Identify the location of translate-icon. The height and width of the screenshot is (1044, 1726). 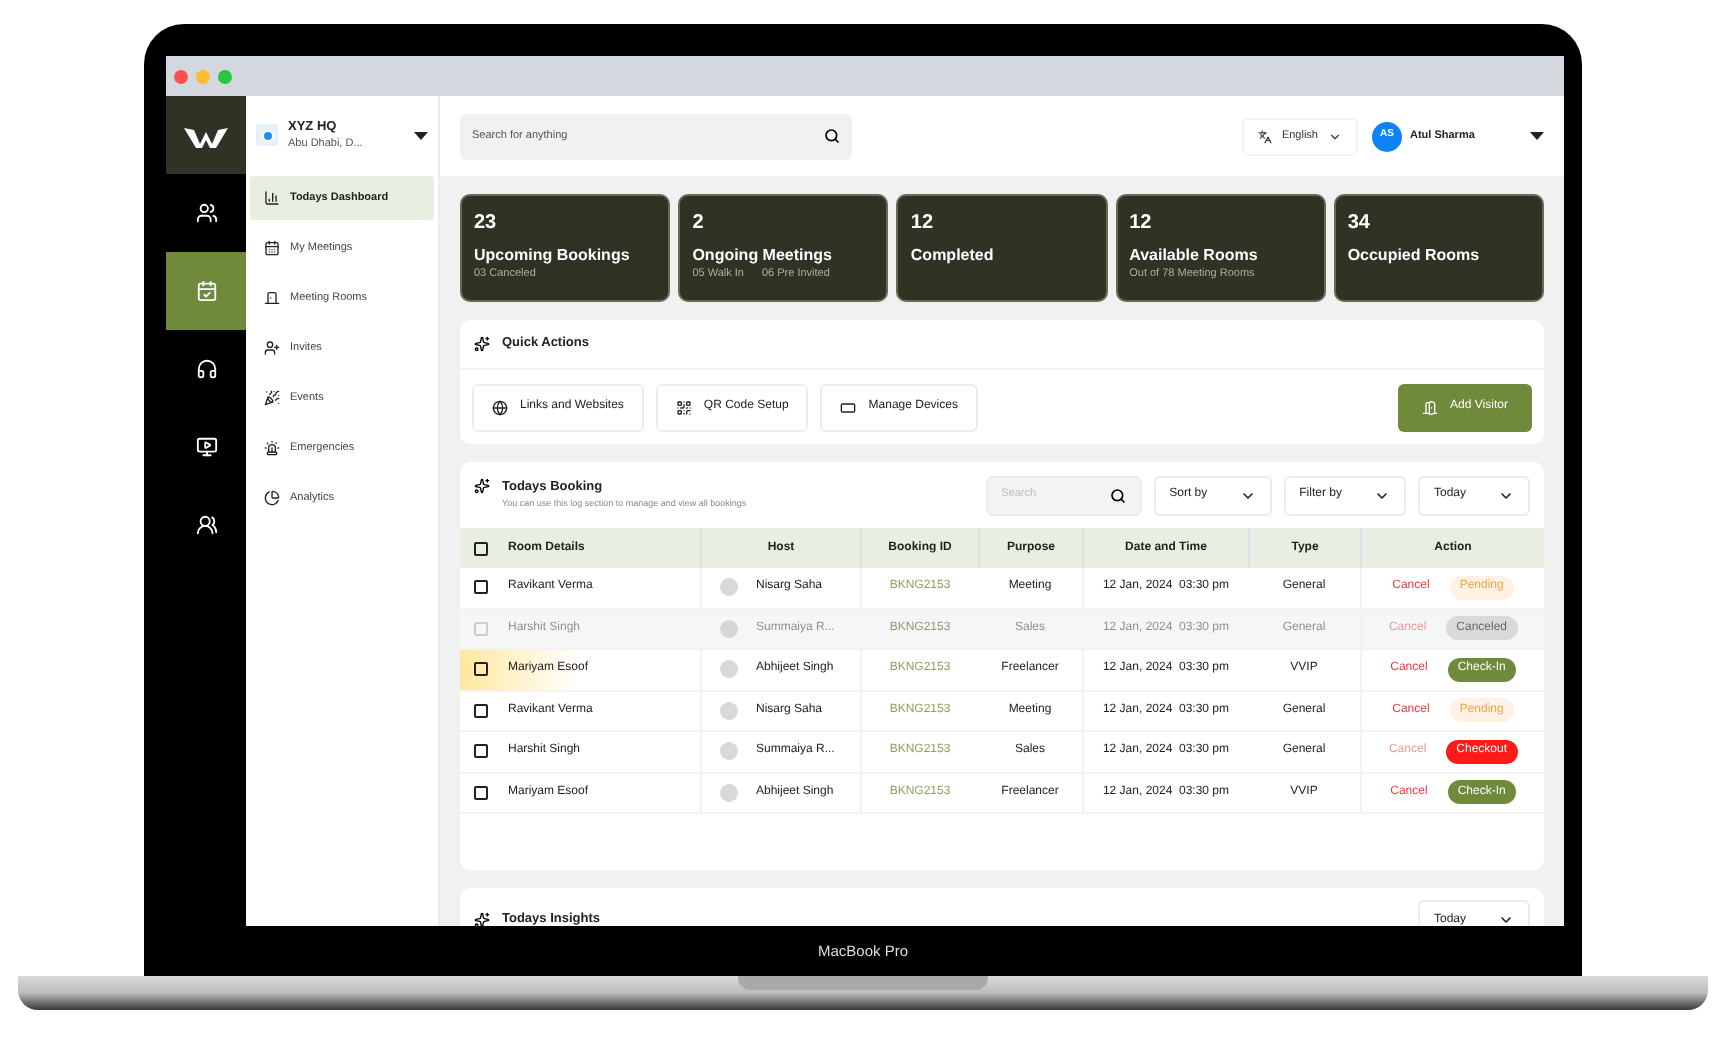
(1264, 136).